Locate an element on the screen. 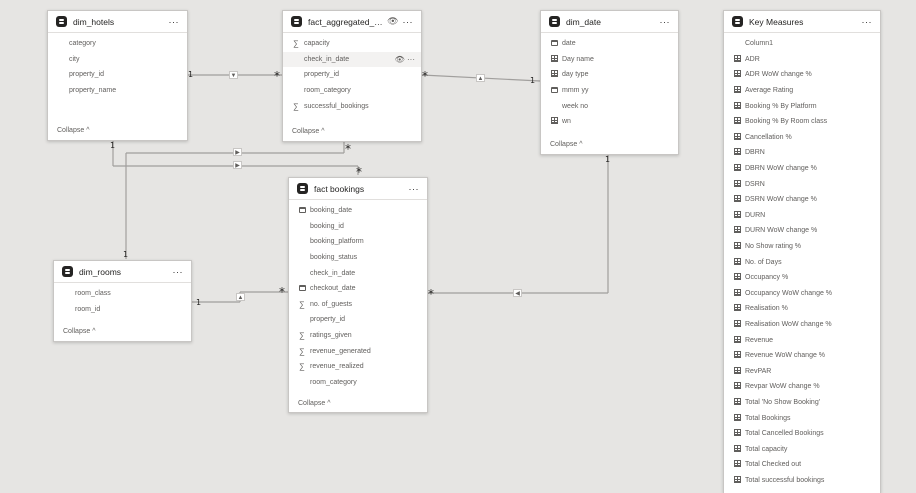 The width and height of the screenshot is (916, 493). field-row: checkout_date is located at coordinates (358, 289).